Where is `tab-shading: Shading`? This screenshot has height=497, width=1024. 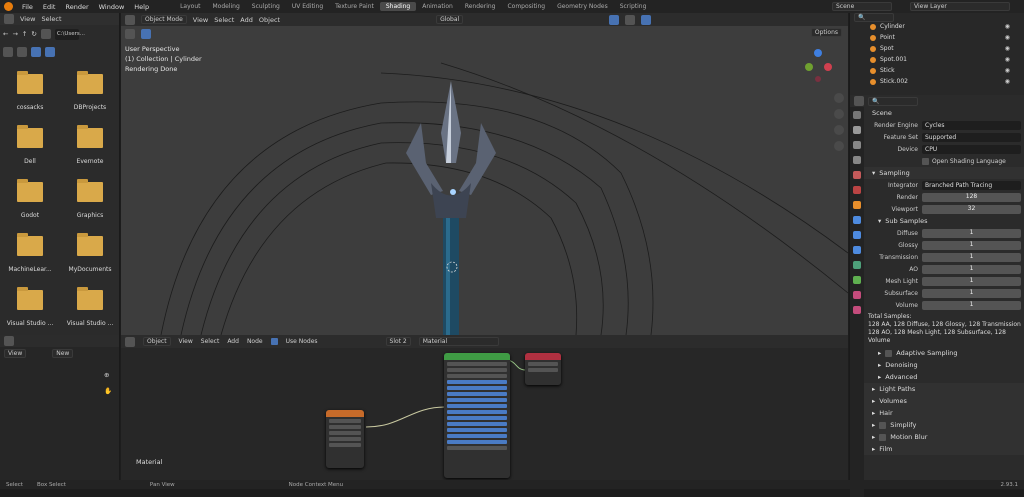
tab-shading: Shading is located at coordinates (398, 6).